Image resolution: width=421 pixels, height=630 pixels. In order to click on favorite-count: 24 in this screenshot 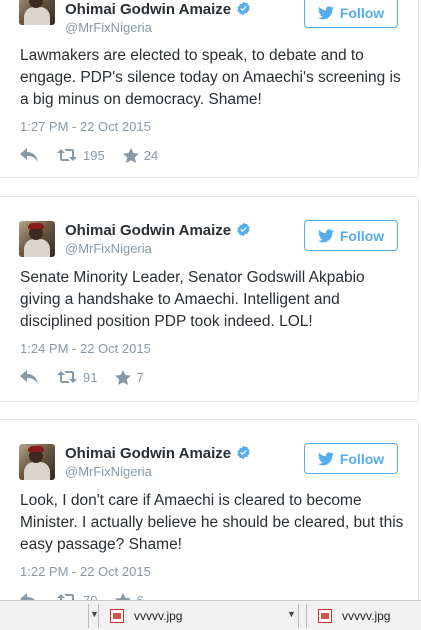, I will do `click(151, 155)`.